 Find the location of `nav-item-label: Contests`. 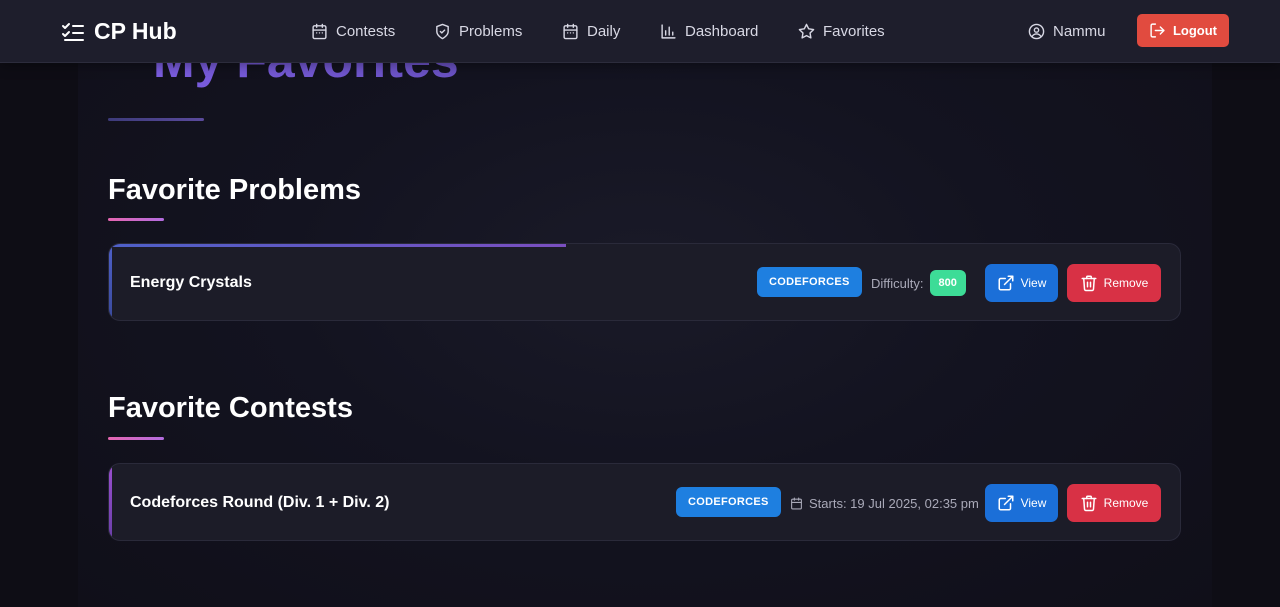

nav-item-label: Contests is located at coordinates (366, 31).